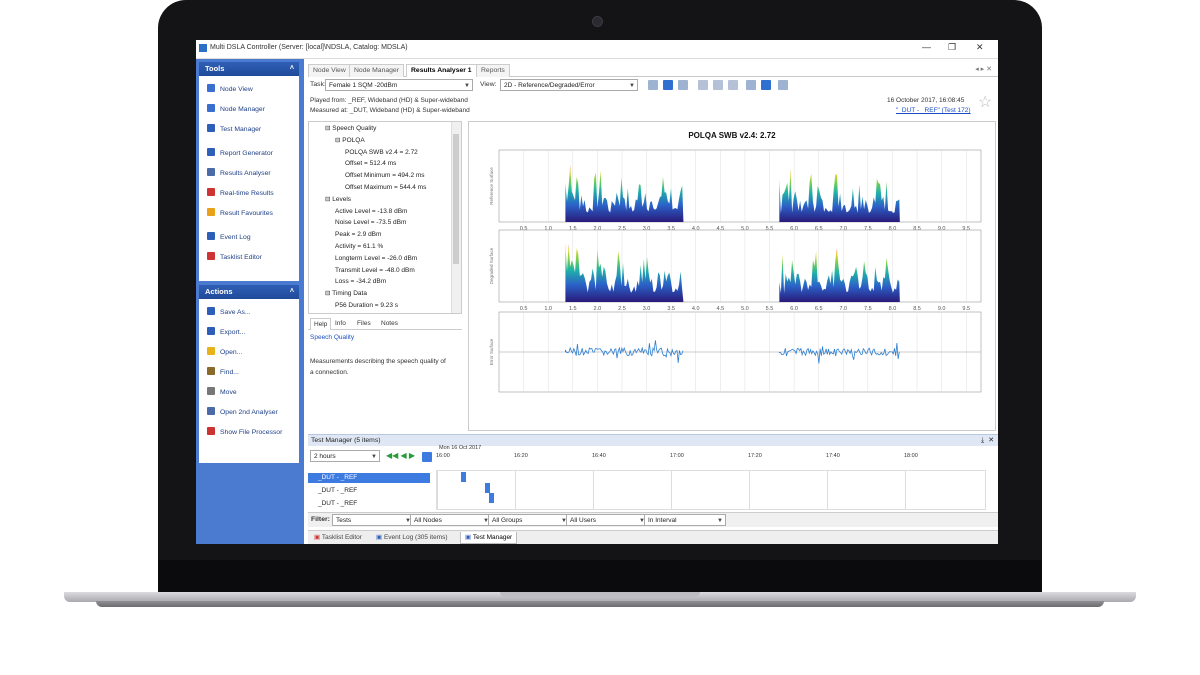 This screenshot has height=675, width=1200. Describe the element at coordinates (569, 85) in the screenshot. I see `view-dropdown: 2D - Reference/Degraded/Error ▼` at that location.